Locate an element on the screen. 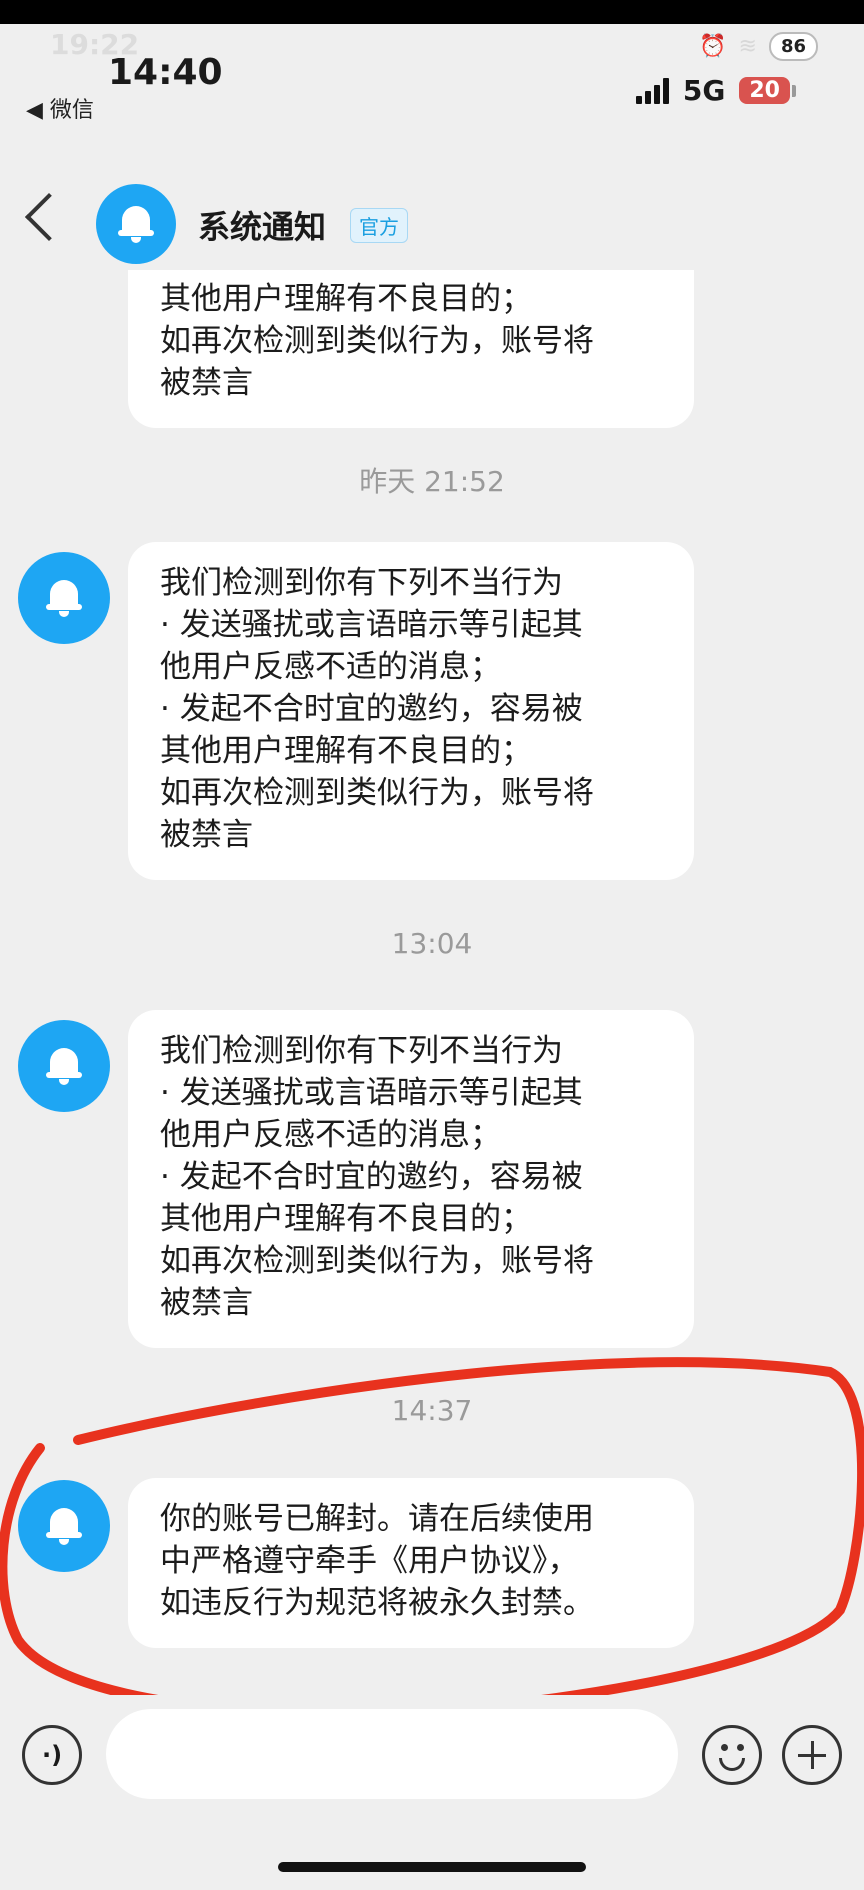  back-chevron-icon is located at coordinates (49, 217).